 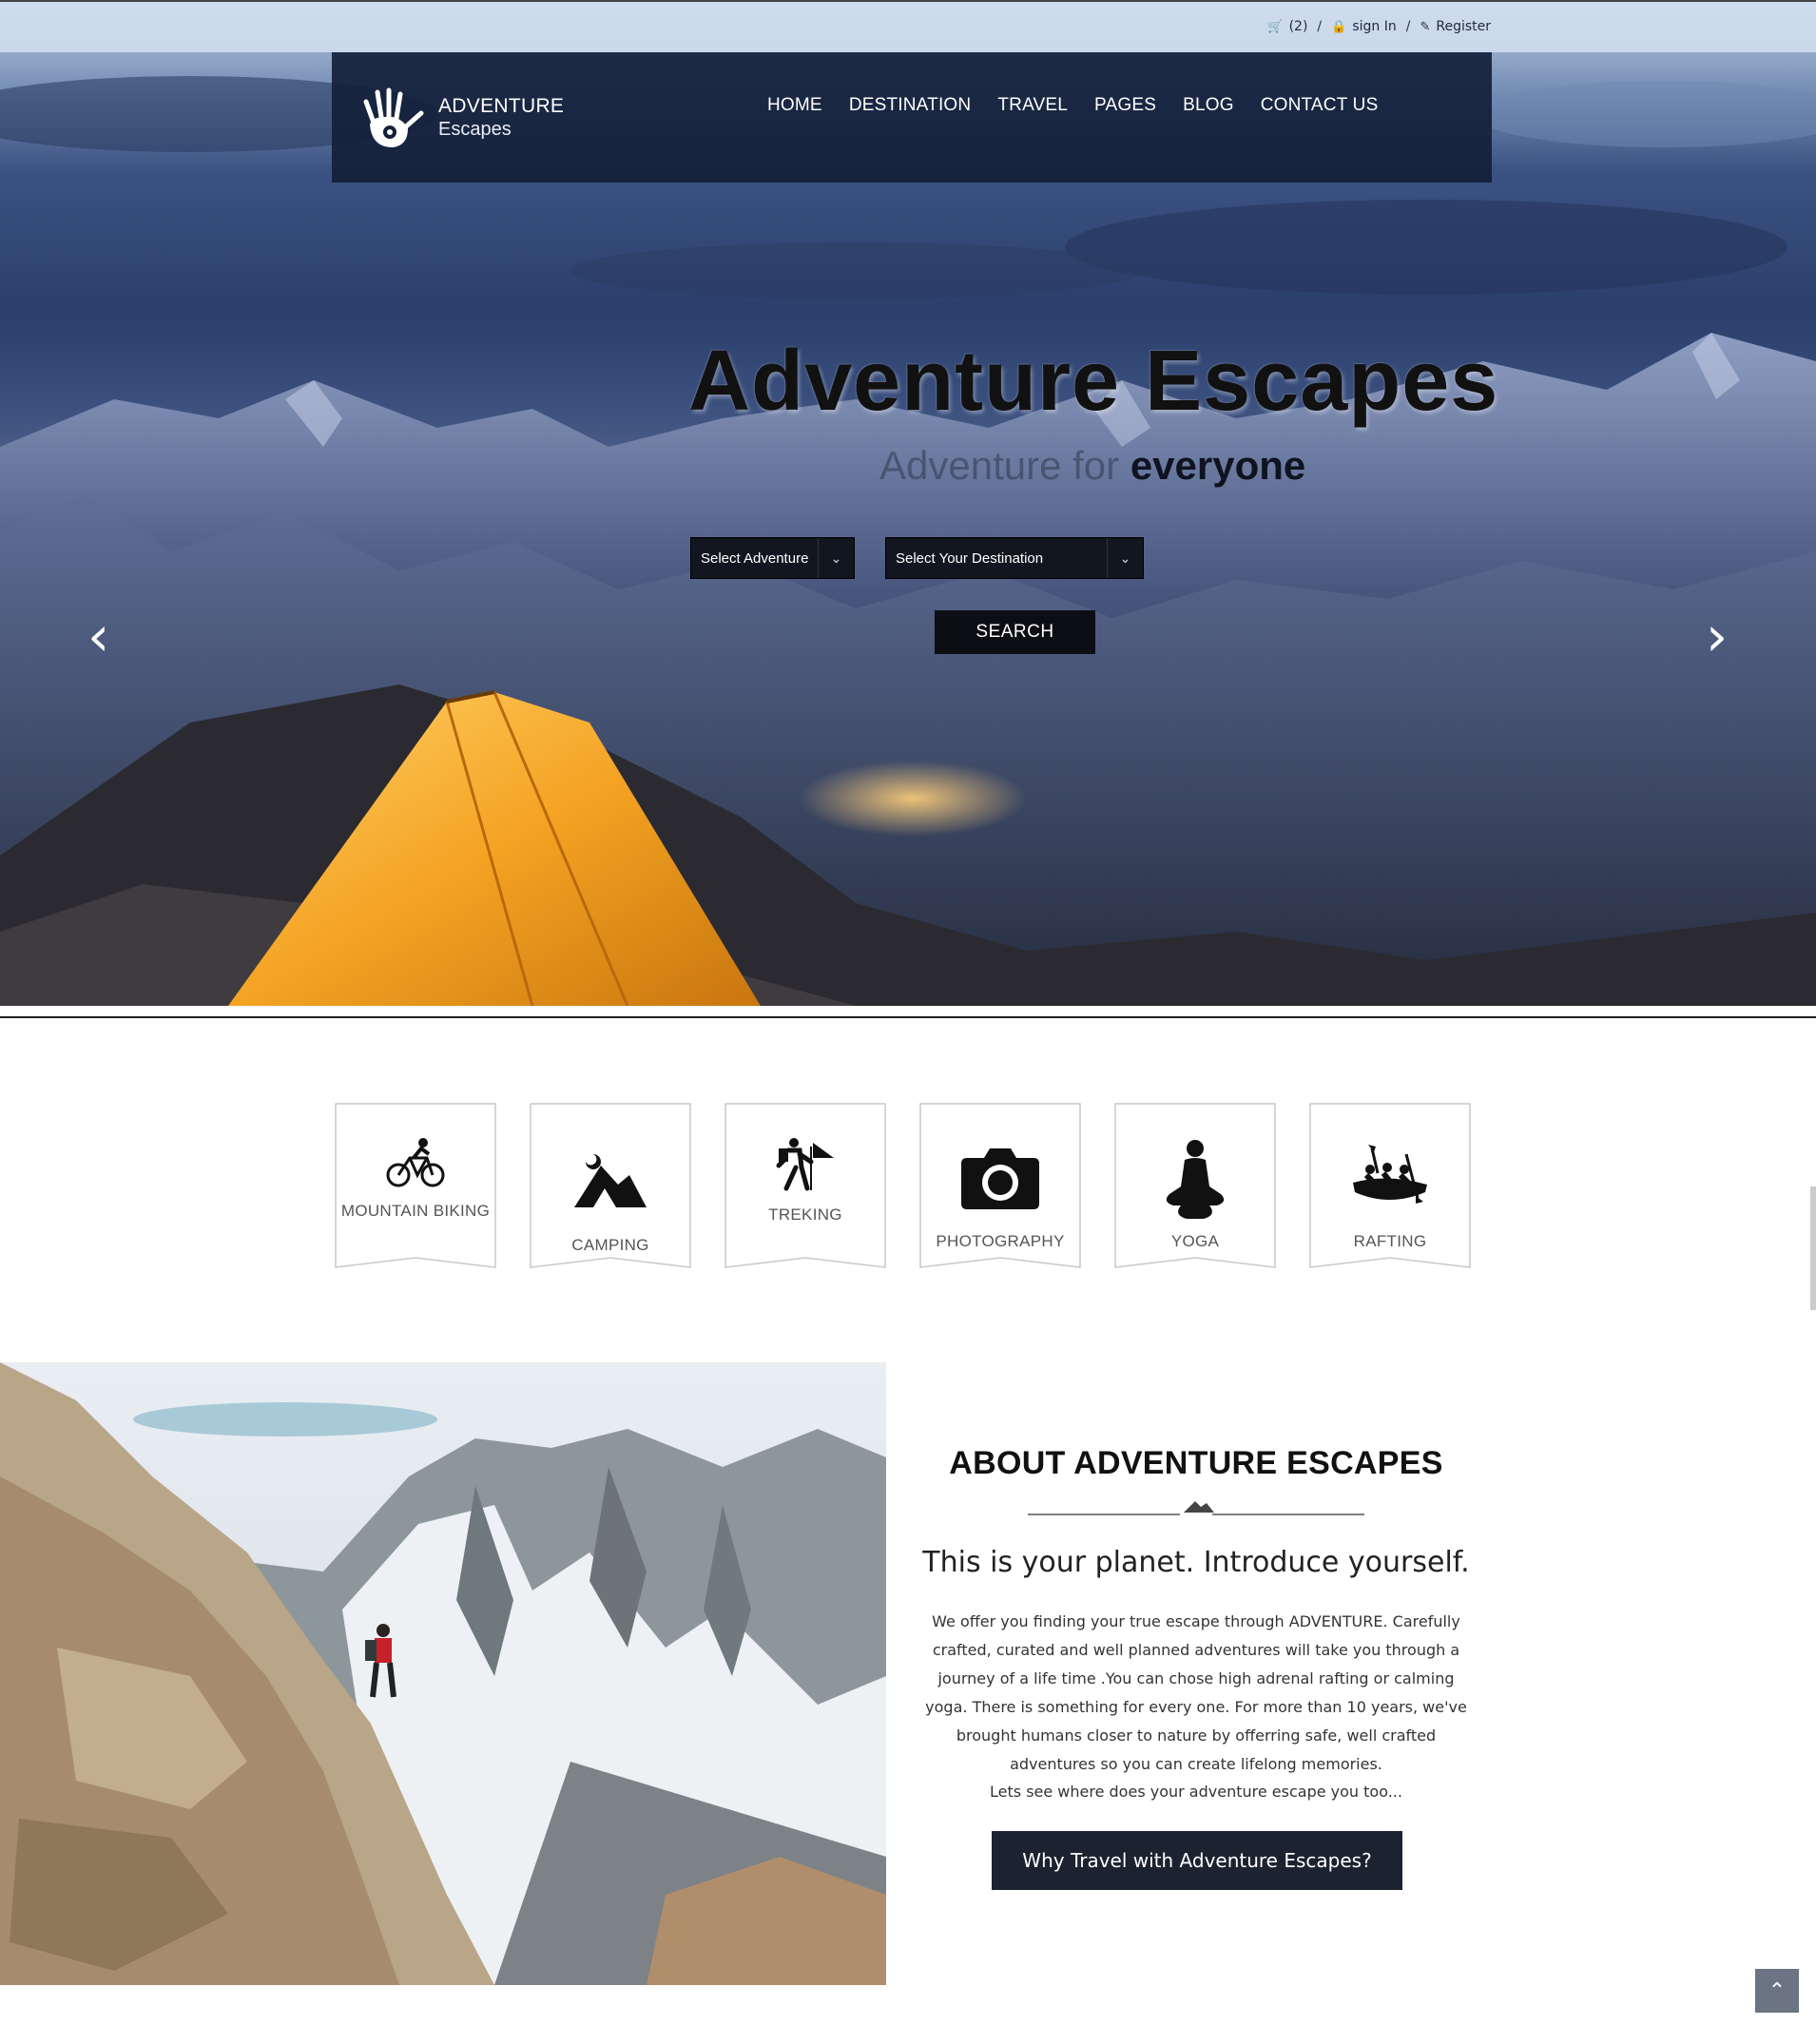 What do you see at coordinates (1125, 105) in the screenshot?
I see `nav-pages: PAGES` at bounding box center [1125, 105].